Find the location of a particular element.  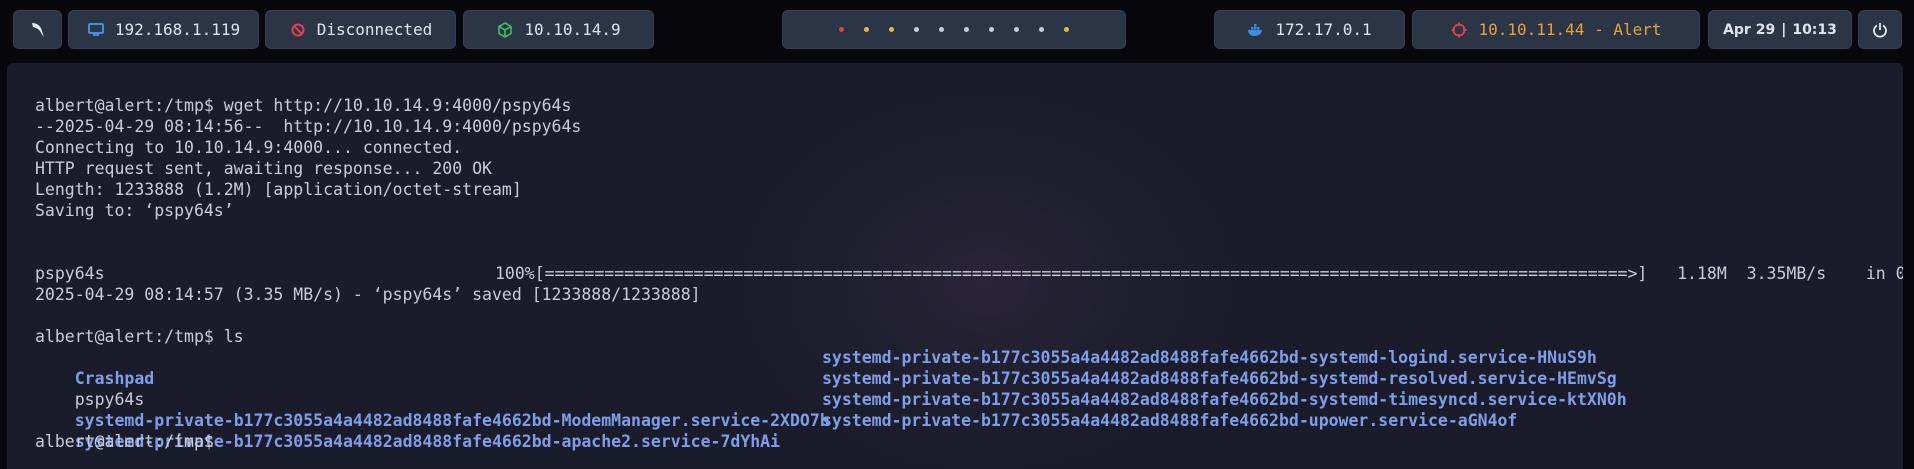

vpn-status-text: Disconnected is located at coordinates (374, 29).